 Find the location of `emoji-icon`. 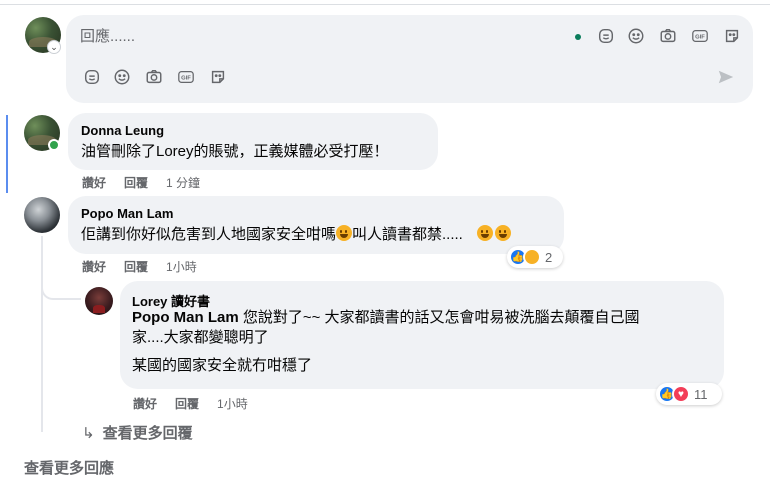

emoji-icon is located at coordinates (636, 36).